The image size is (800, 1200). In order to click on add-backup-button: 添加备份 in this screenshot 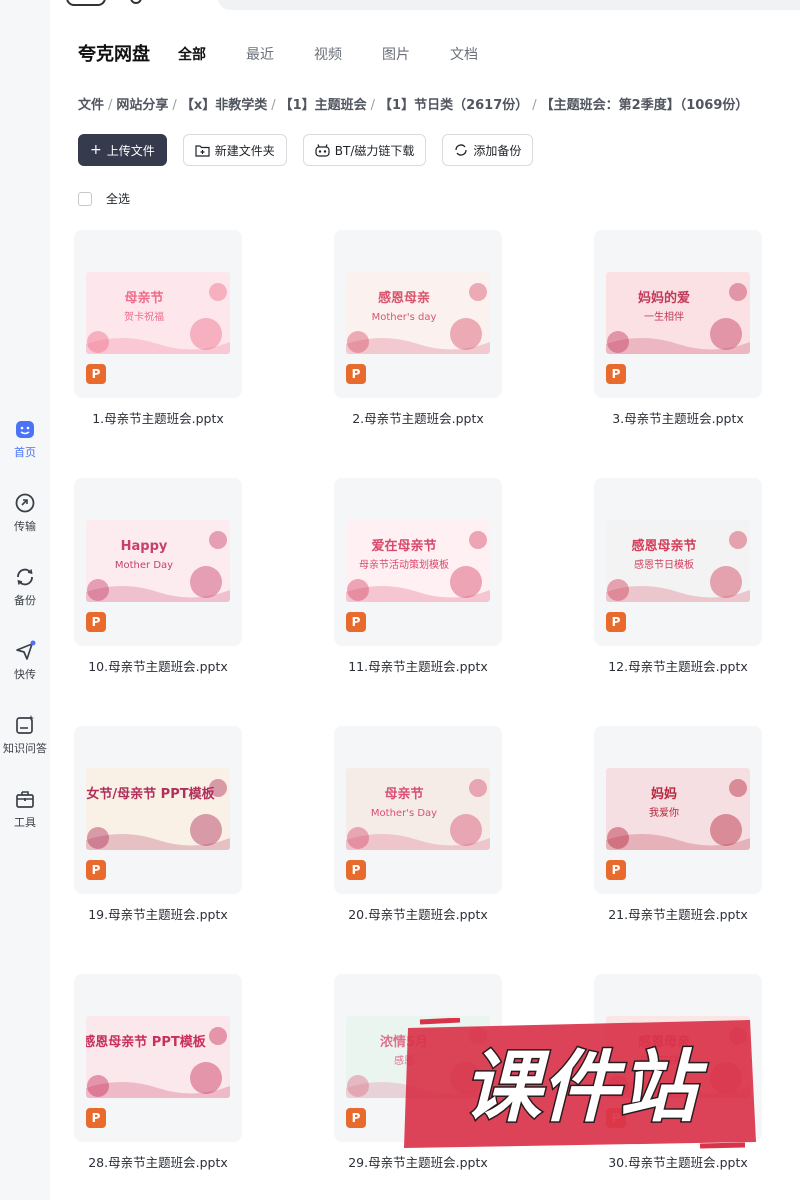, I will do `click(488, 150)`.